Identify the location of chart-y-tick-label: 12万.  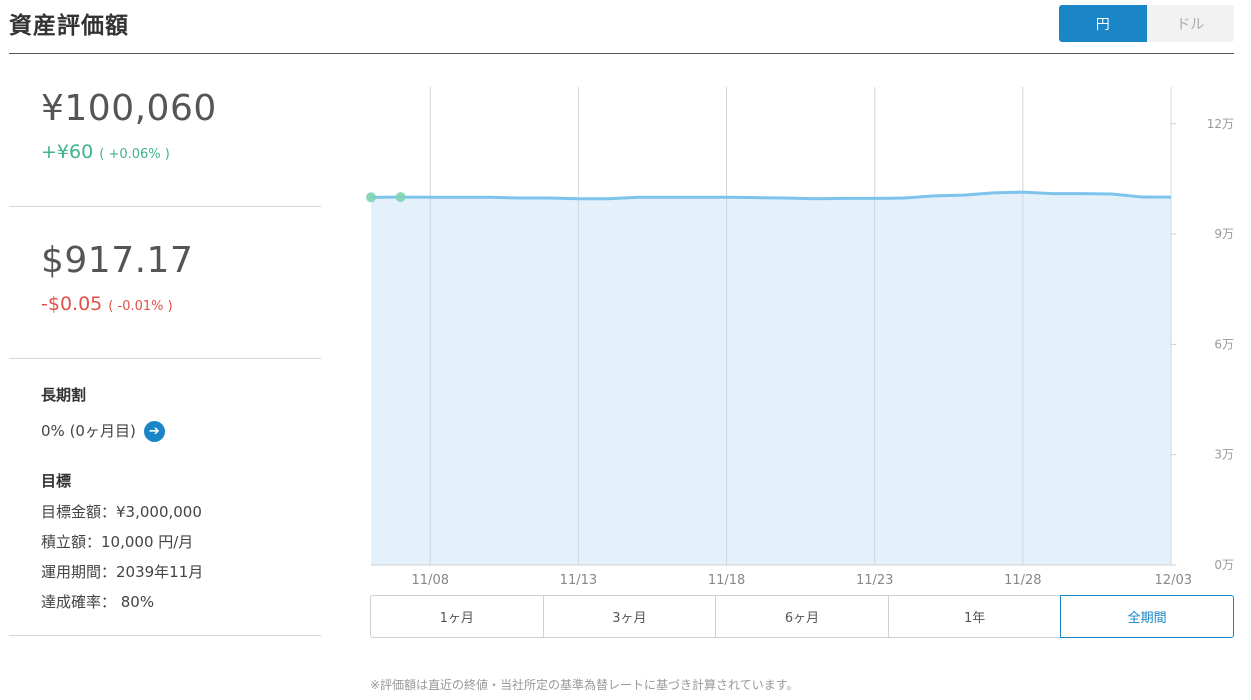
(1220, 124).